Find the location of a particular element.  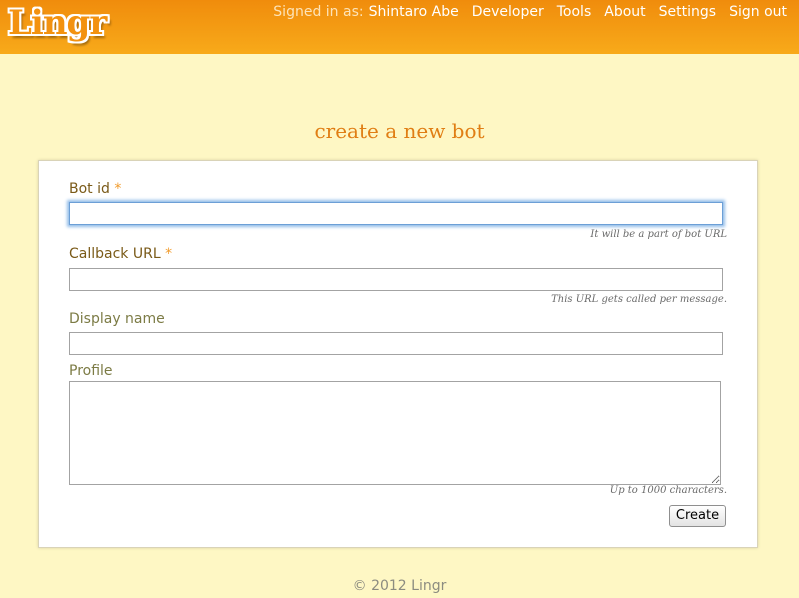

display-name-label: Display name is located at coordinates (117, 319).